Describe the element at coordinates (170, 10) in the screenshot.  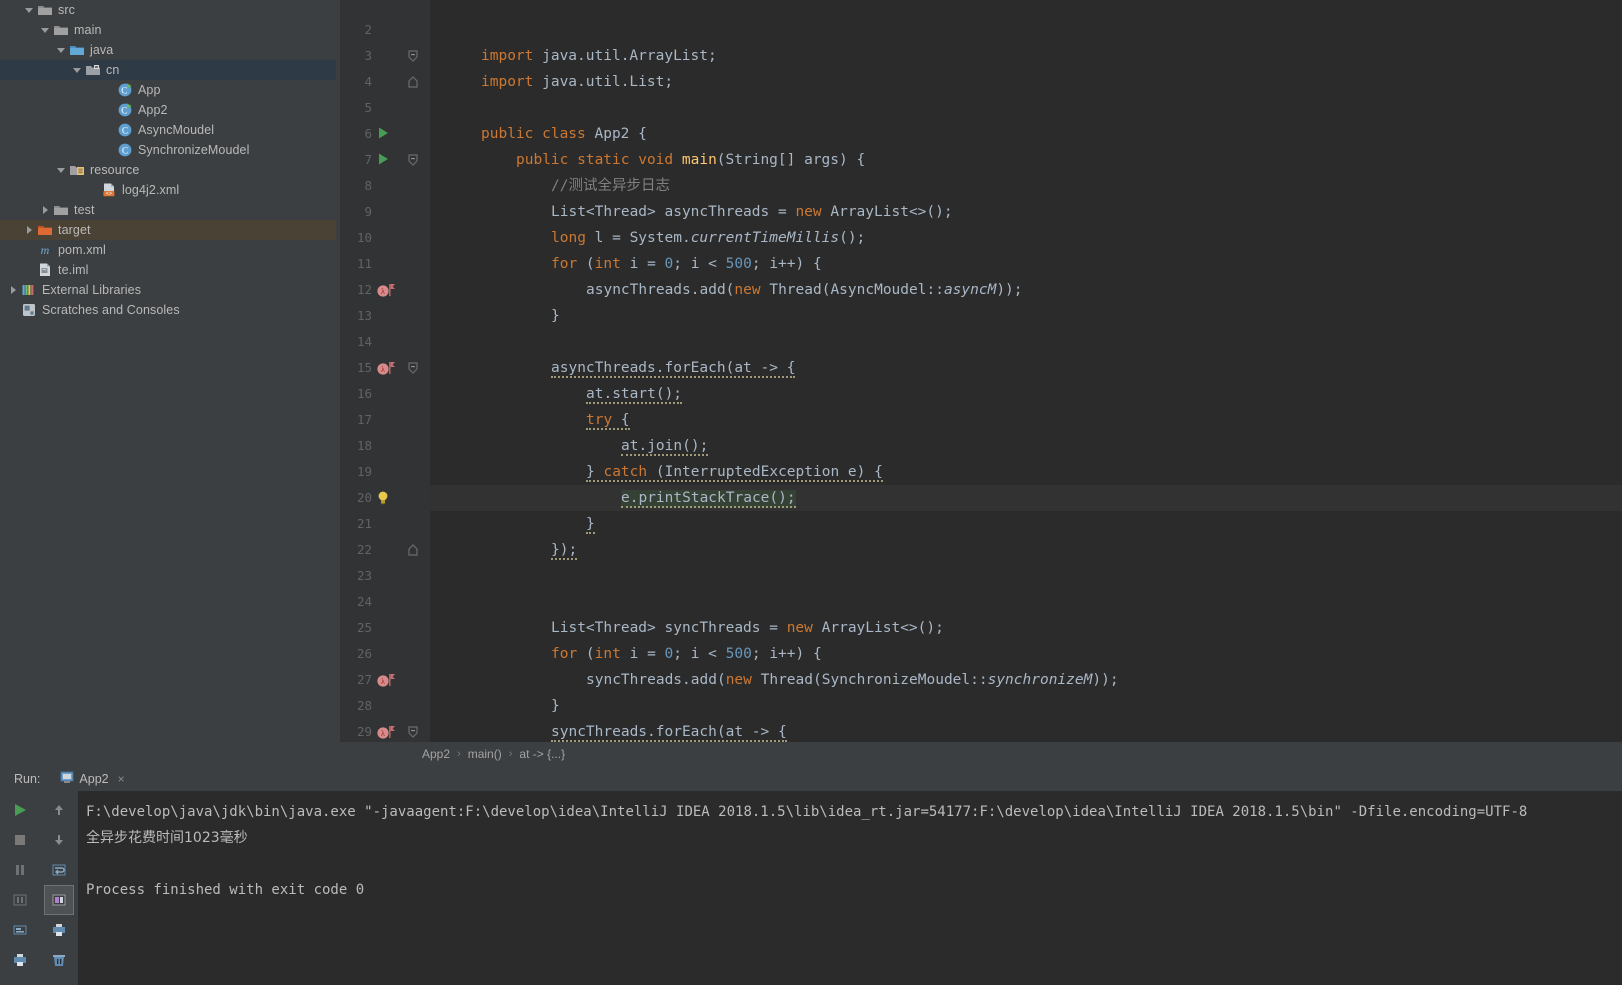
I see `tree-item-src: src` at that location.